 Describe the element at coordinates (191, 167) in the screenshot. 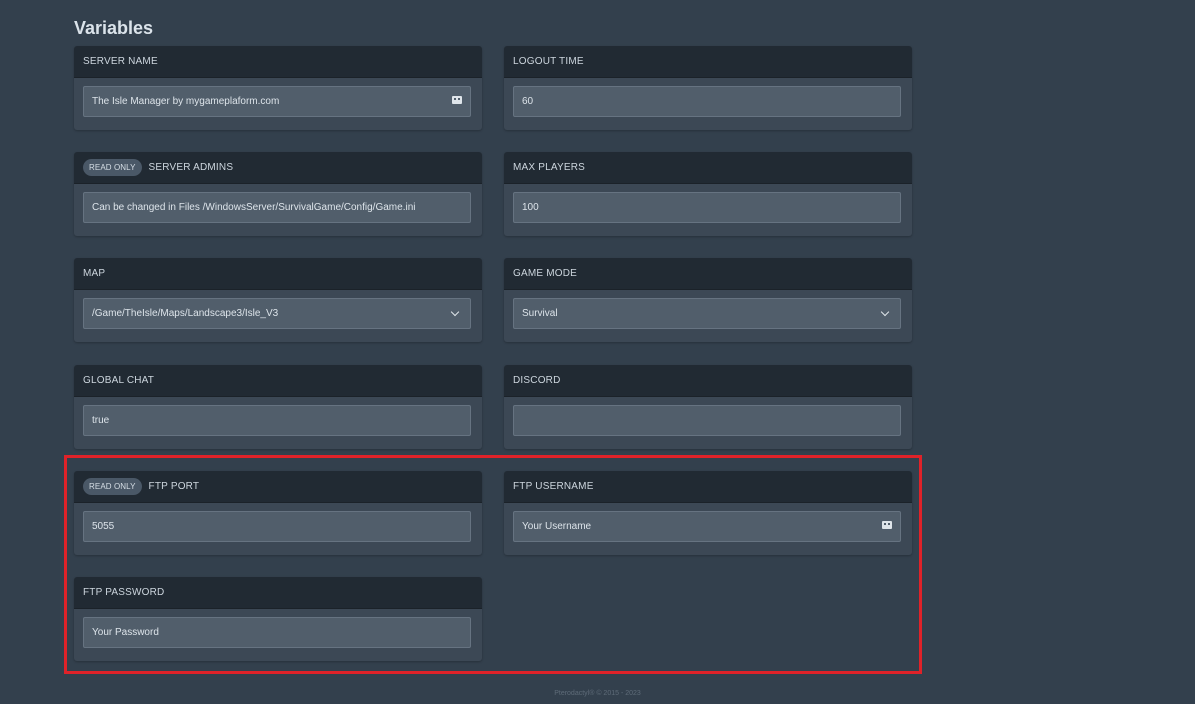

I see `variable-label: SERVER ADMINS` at that location.